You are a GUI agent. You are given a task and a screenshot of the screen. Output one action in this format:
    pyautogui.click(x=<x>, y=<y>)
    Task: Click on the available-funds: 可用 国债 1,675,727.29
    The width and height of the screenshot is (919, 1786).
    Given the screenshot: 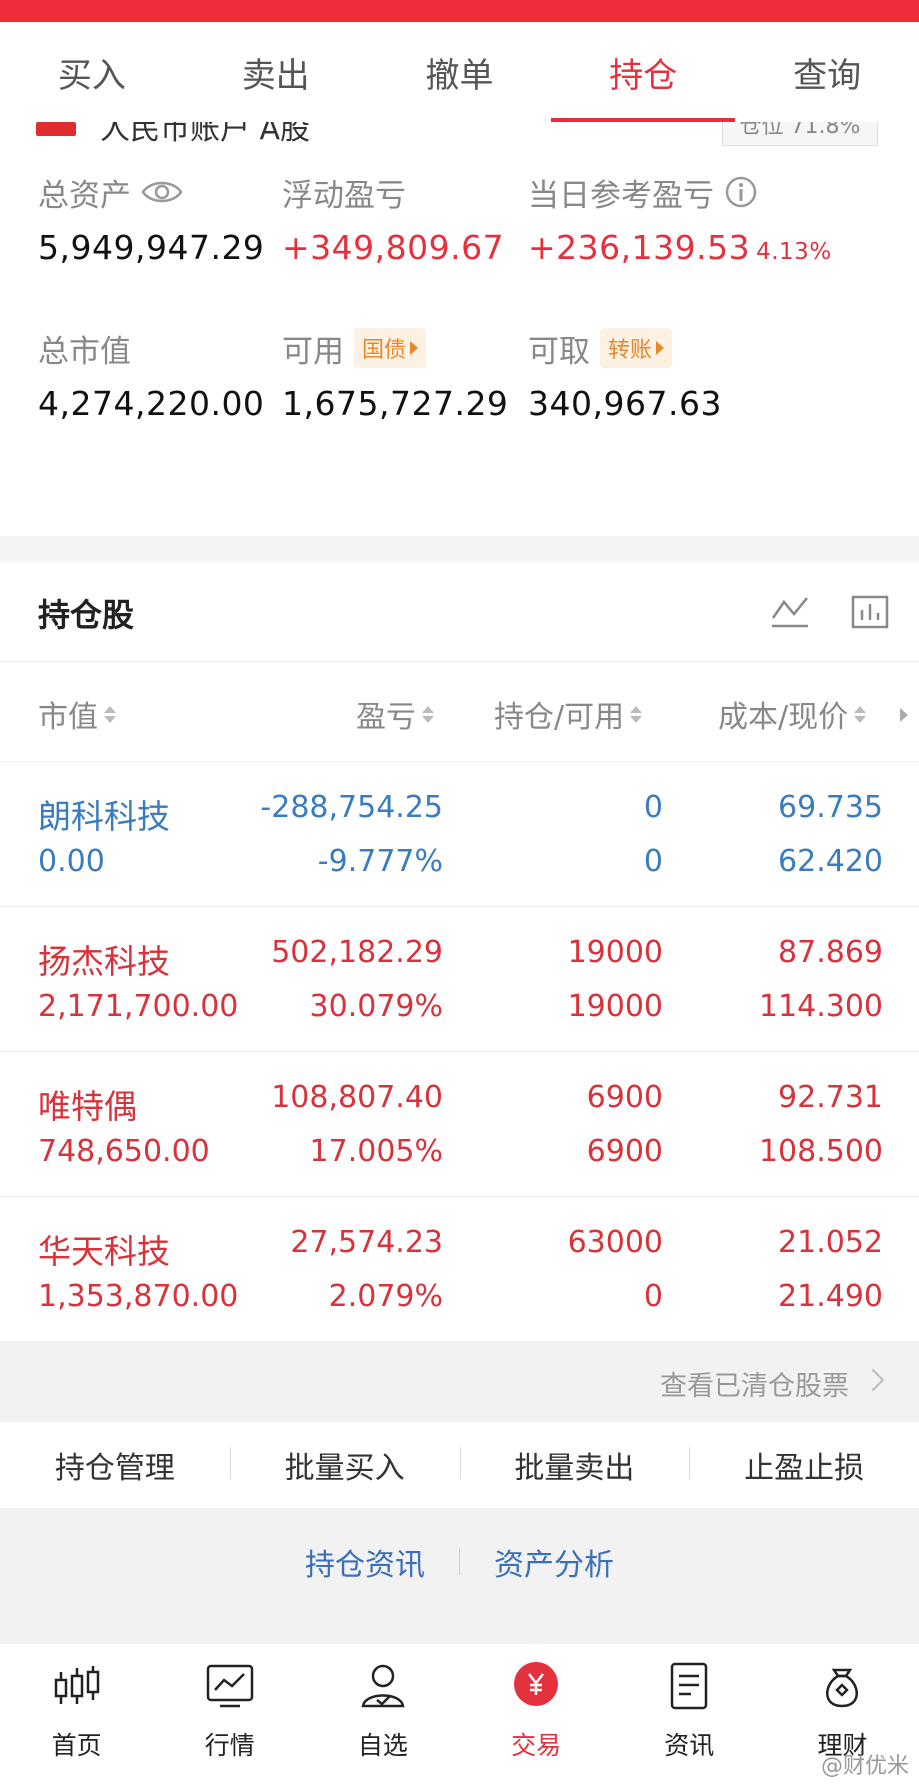 What is the action you would take?
    pyautogui.click(x=395, y=374)
    